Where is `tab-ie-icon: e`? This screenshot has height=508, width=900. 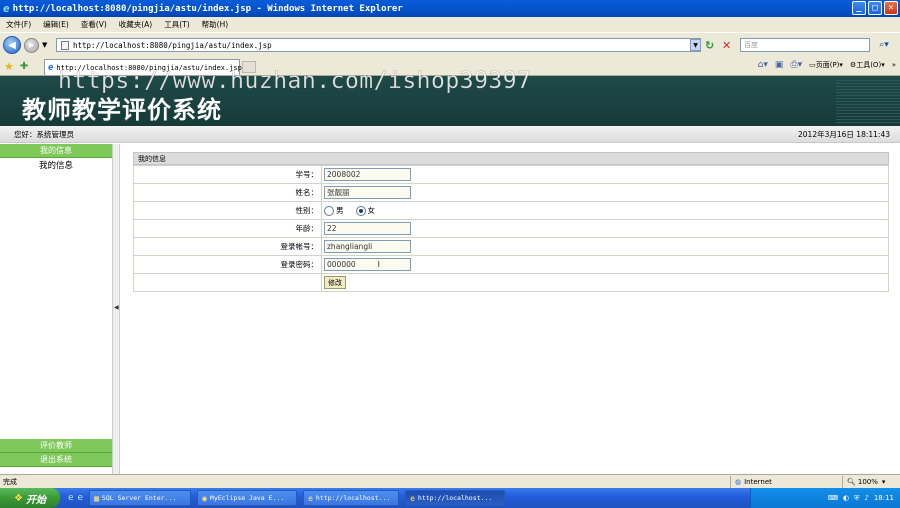 tab-ie-icon: e is located at coordinates (51, 67).